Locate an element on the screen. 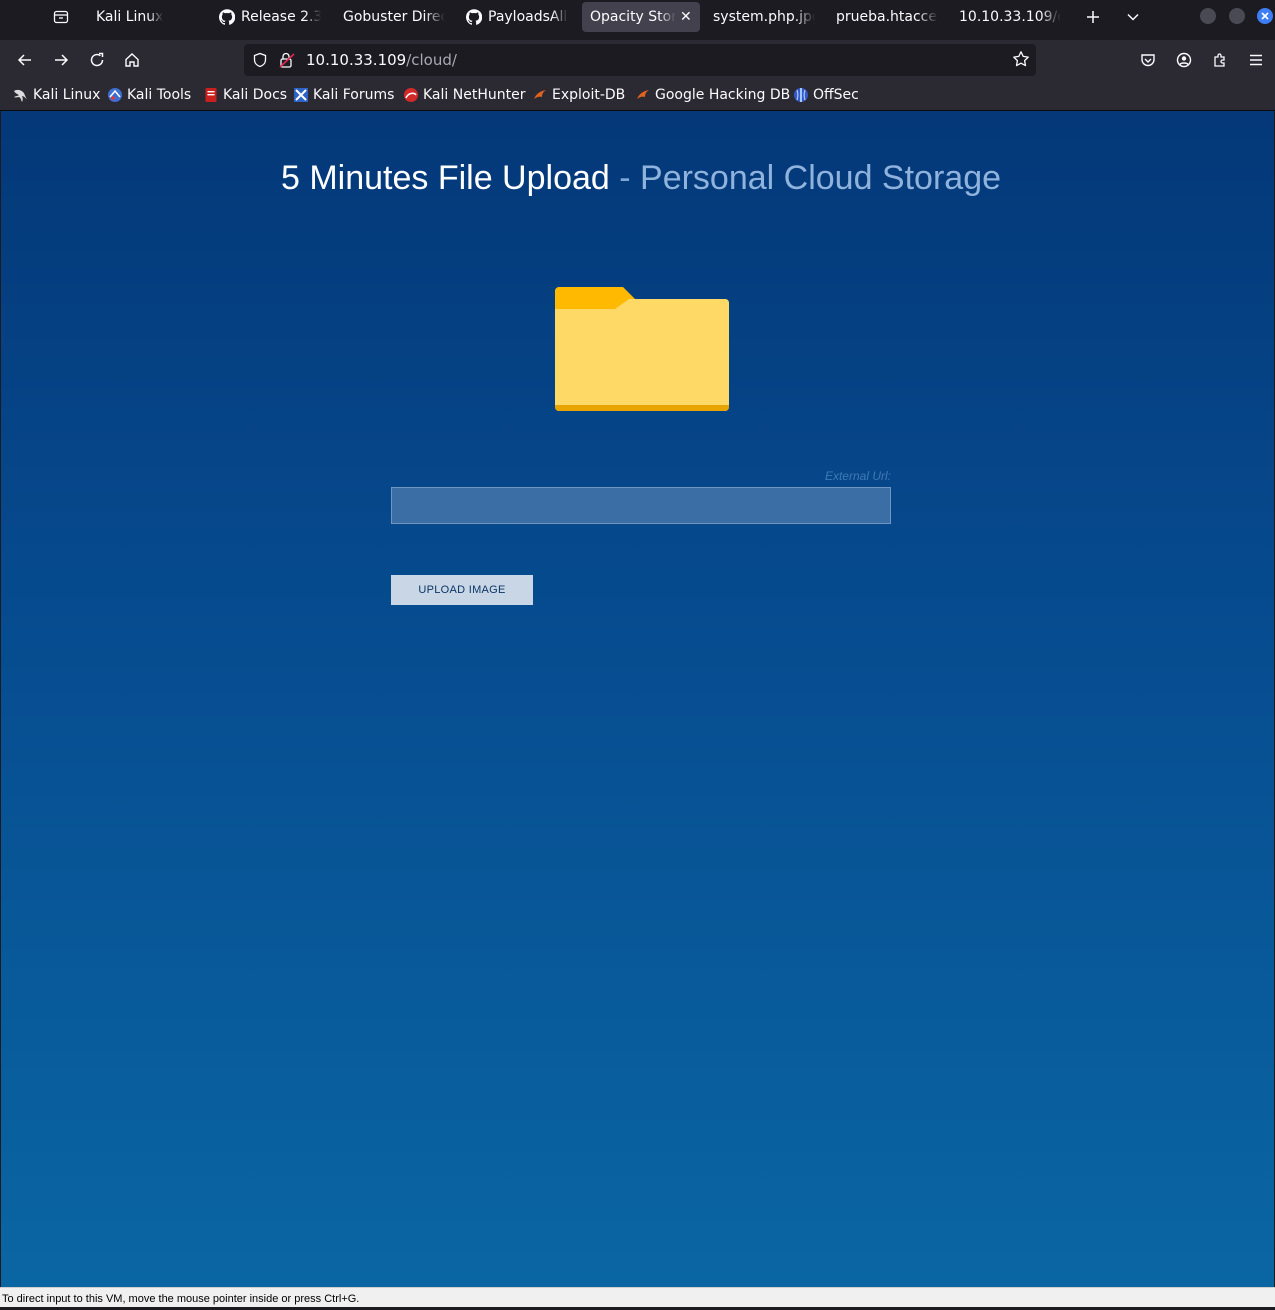  reload-button is located at coordinates (97, 60).